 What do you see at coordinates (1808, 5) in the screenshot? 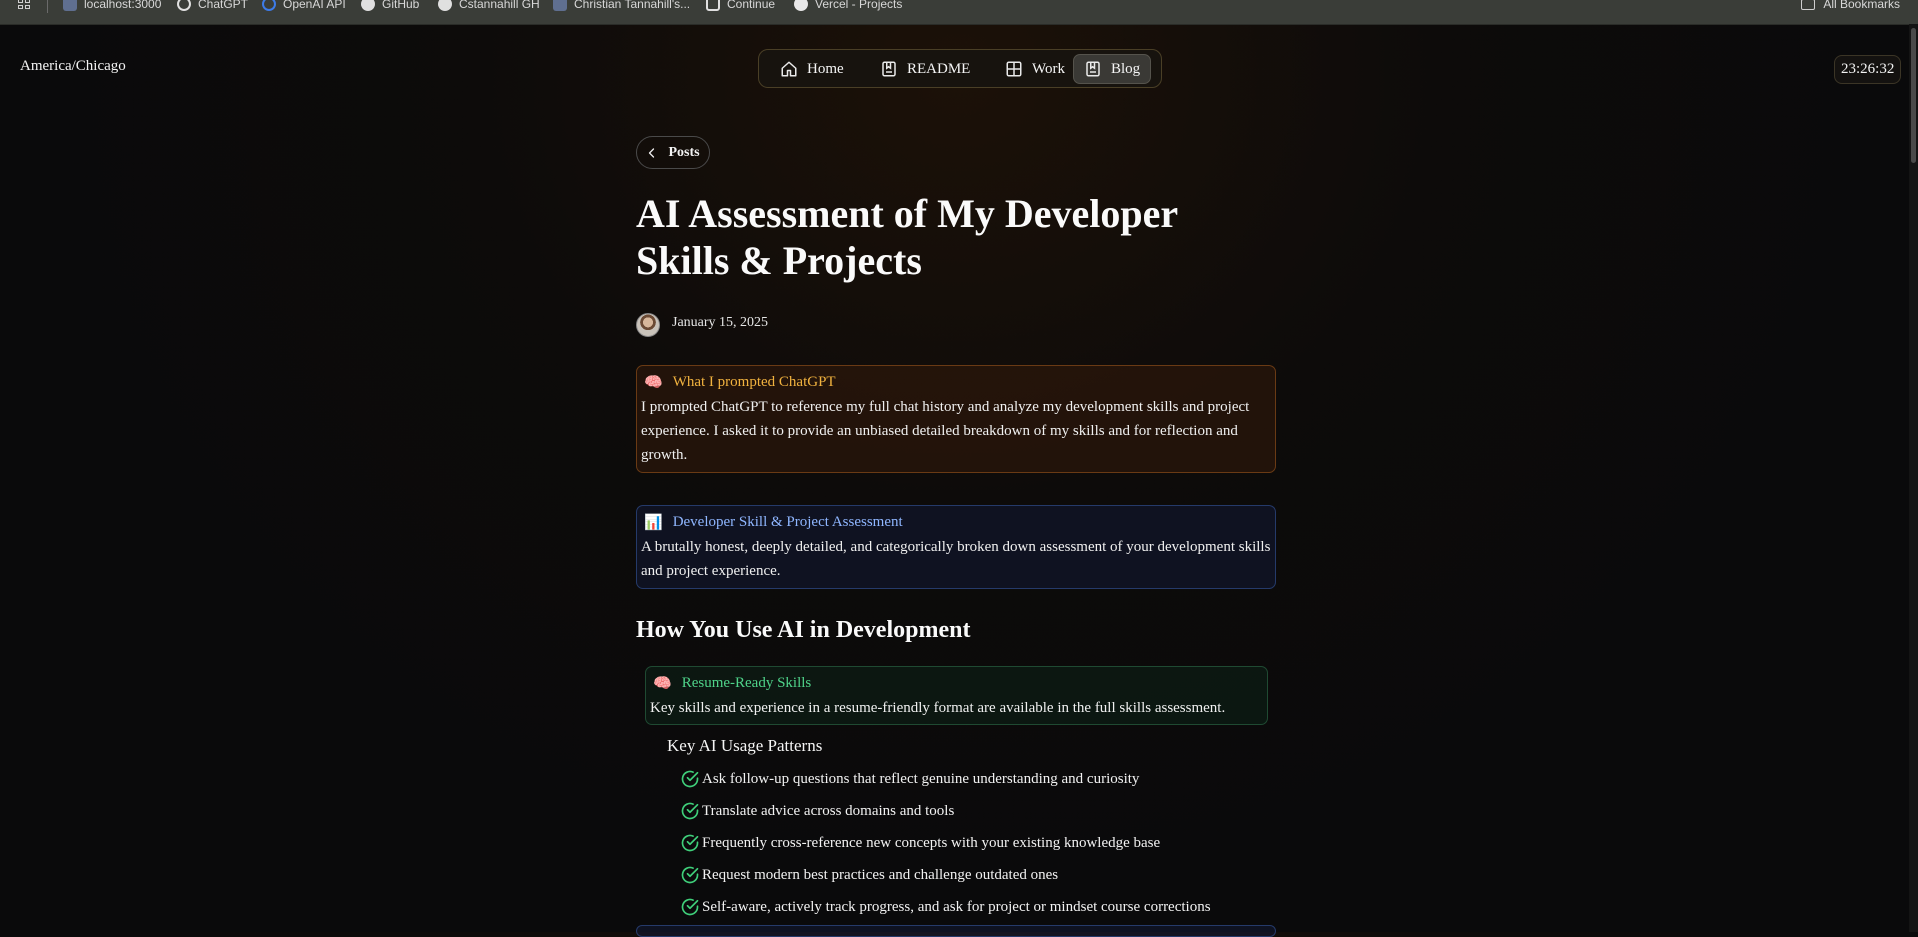
I see `folder-icon` at bounding box center [1808, 5].